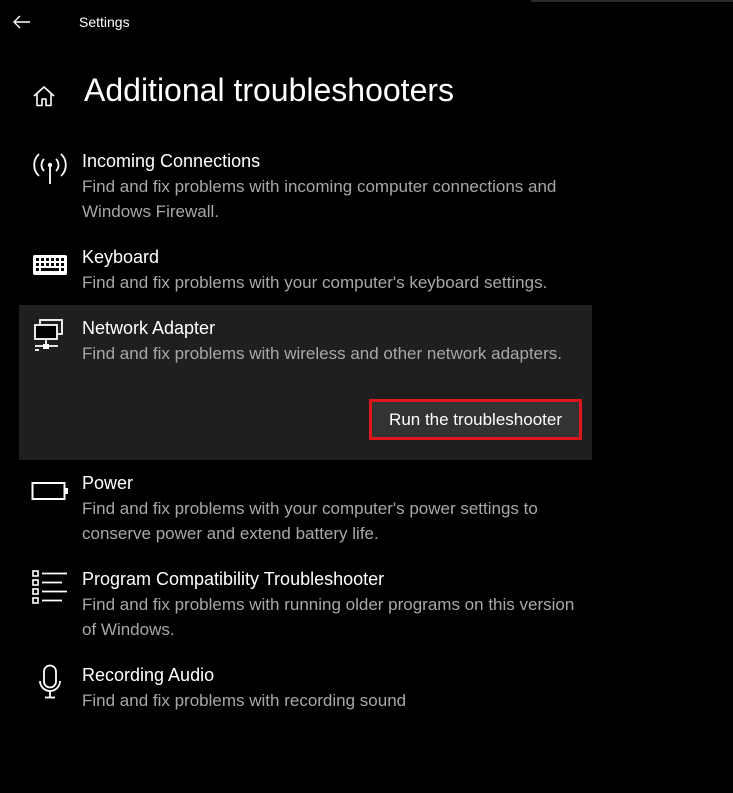  What do you see at coordinates (50, 336) in the screenshot?
I see `network-adapter-icon` at bounding box center [50, 336].